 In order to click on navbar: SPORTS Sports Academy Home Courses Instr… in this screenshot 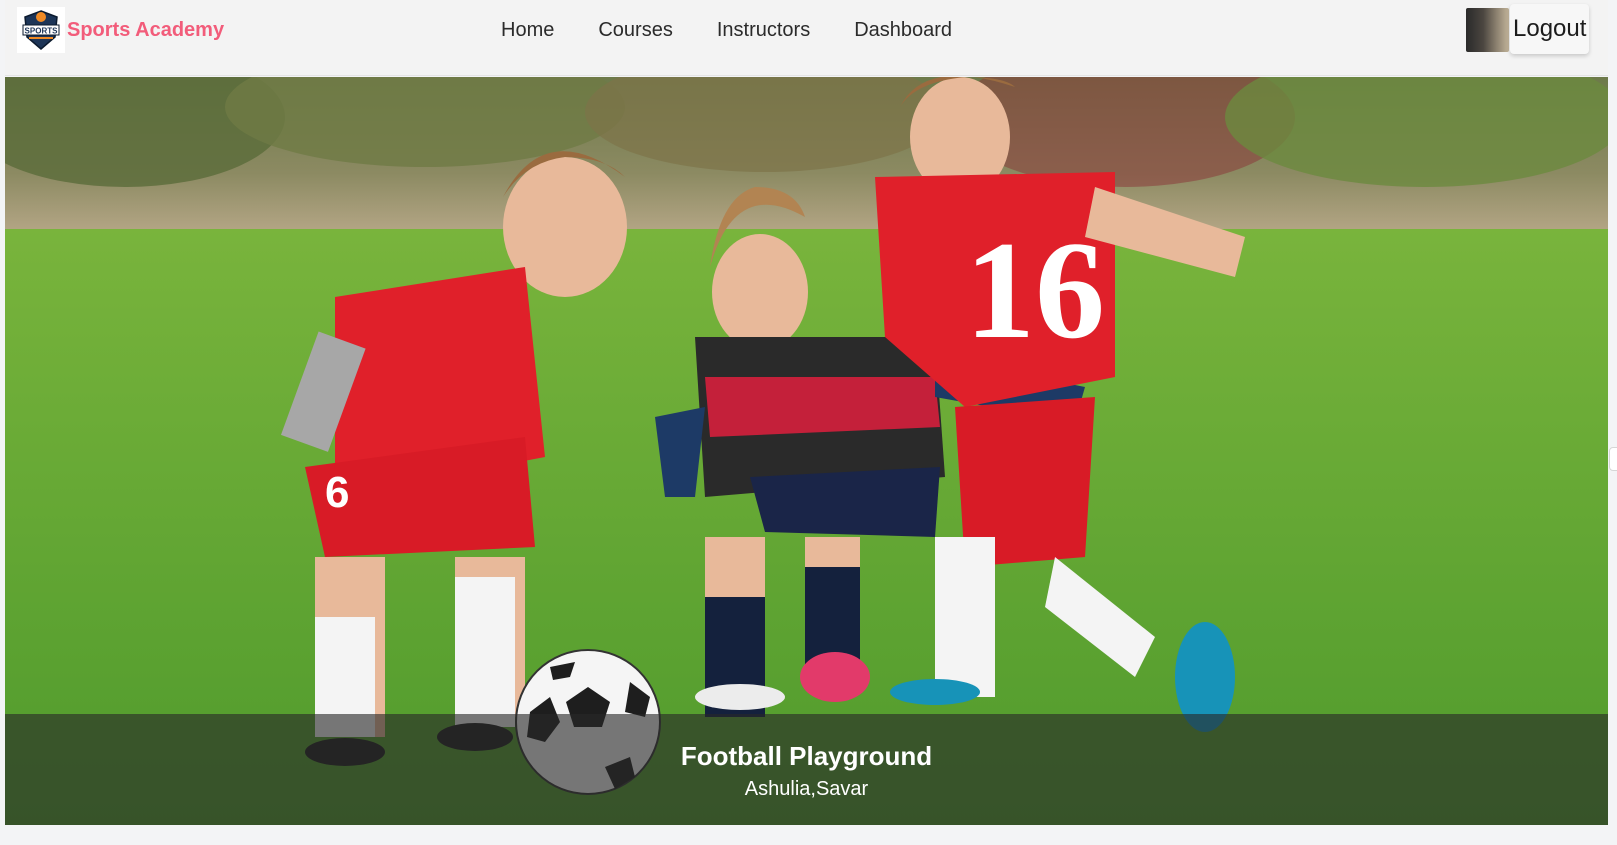, I will do `click(806, 38)`.